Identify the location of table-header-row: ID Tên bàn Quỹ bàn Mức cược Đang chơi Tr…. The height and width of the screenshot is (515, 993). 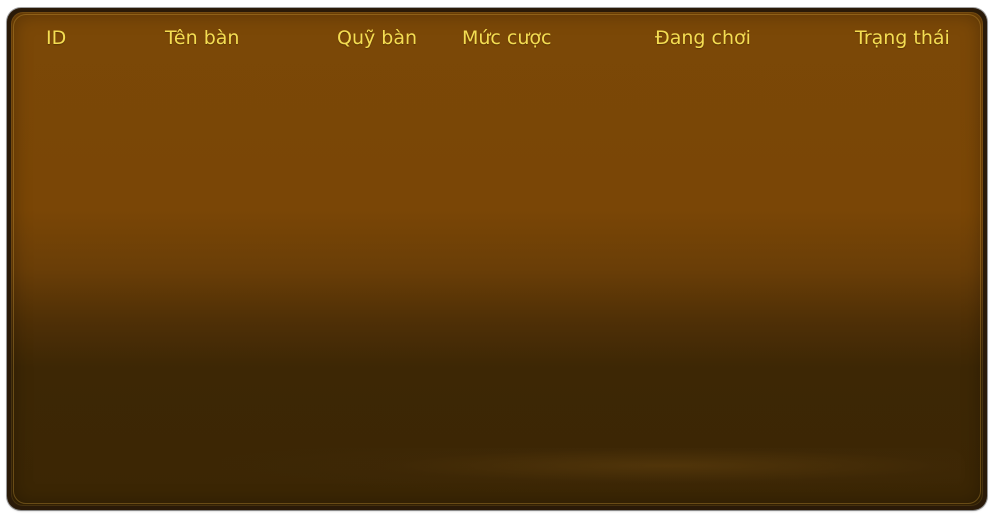
(497, 37).